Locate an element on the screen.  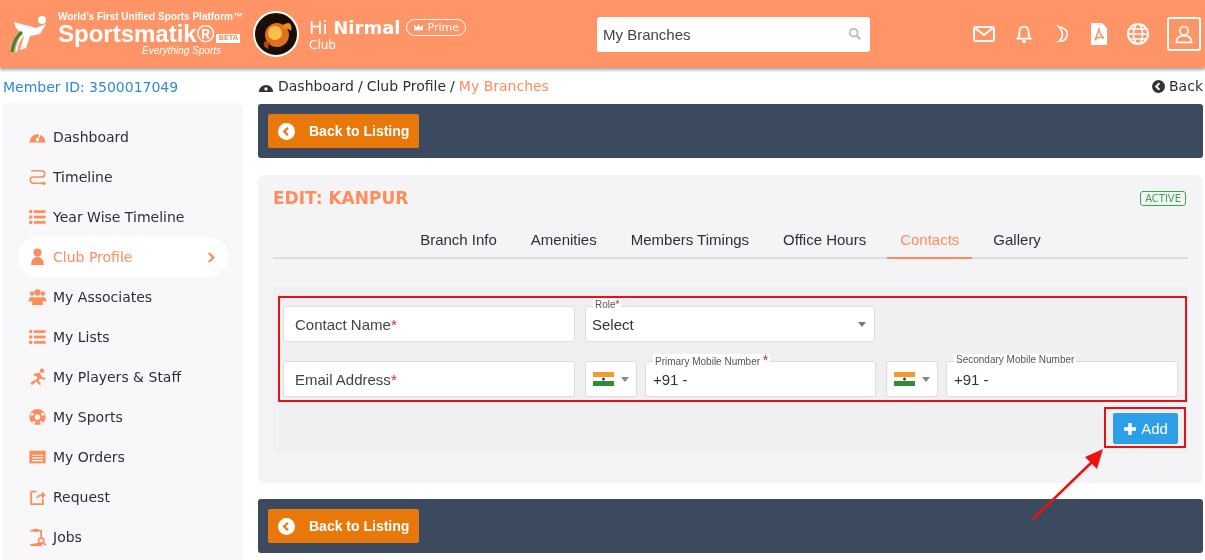
chevron-icon is located at coordinates (211, 257).